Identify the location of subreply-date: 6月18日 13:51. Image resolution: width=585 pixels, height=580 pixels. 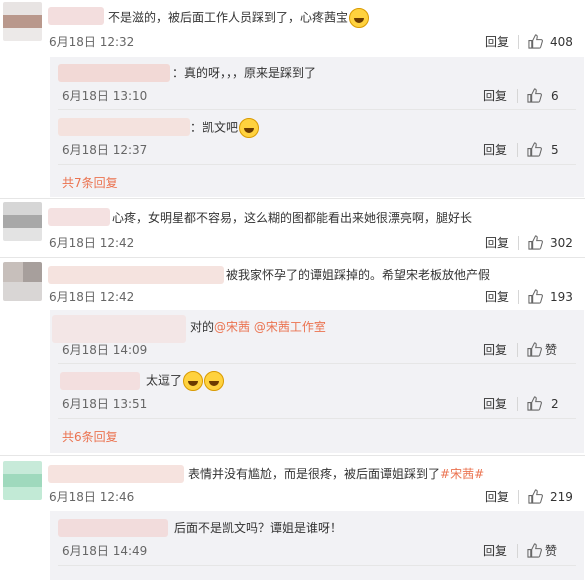
(105, 404).